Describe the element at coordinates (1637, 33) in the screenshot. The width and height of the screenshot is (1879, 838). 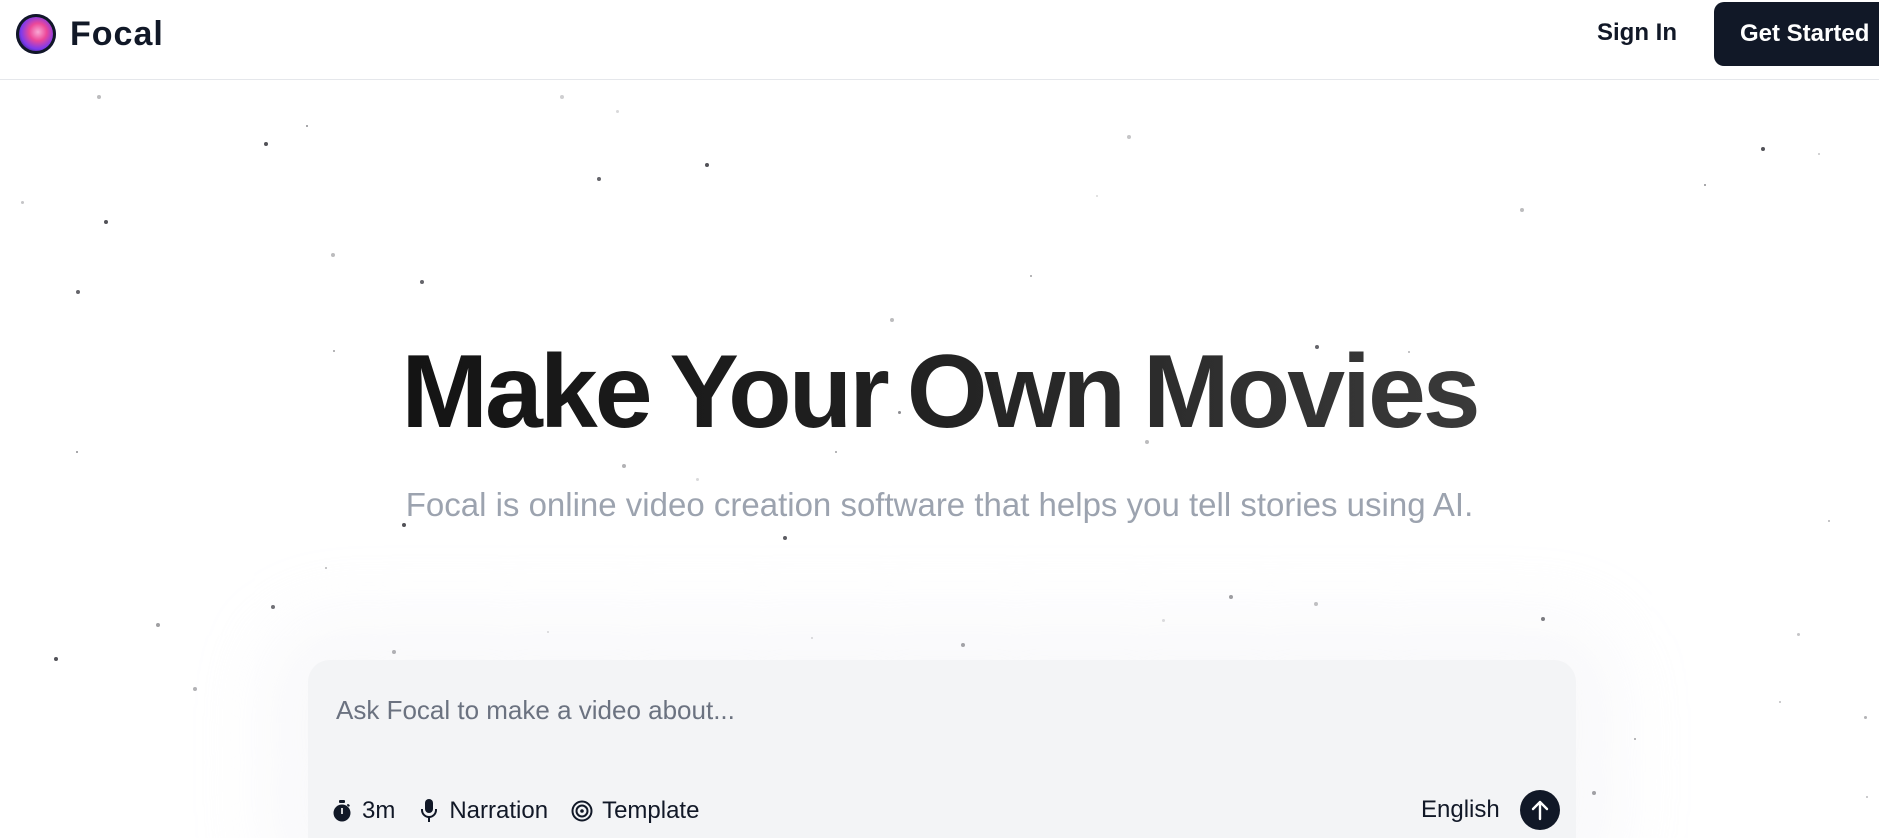
I see `sign-in-button: Sign In` at that location.